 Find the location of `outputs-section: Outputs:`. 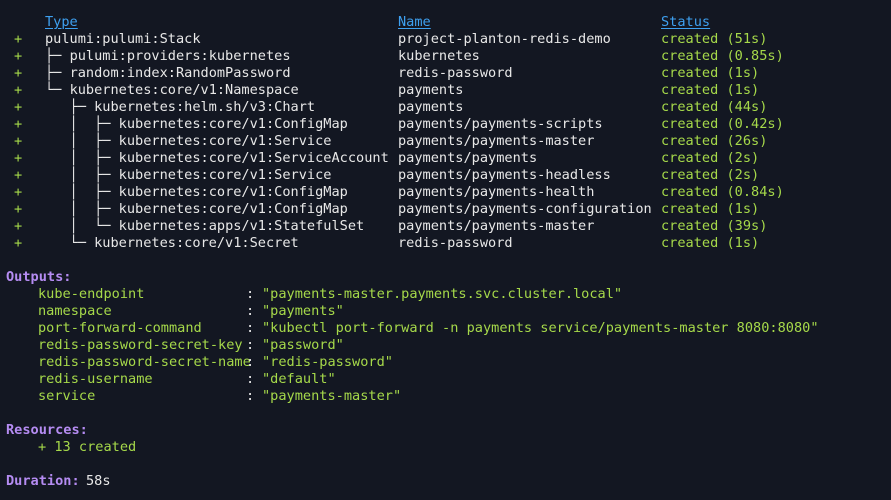

outputs-section: Outputs: is located at coordinates (35, 277).